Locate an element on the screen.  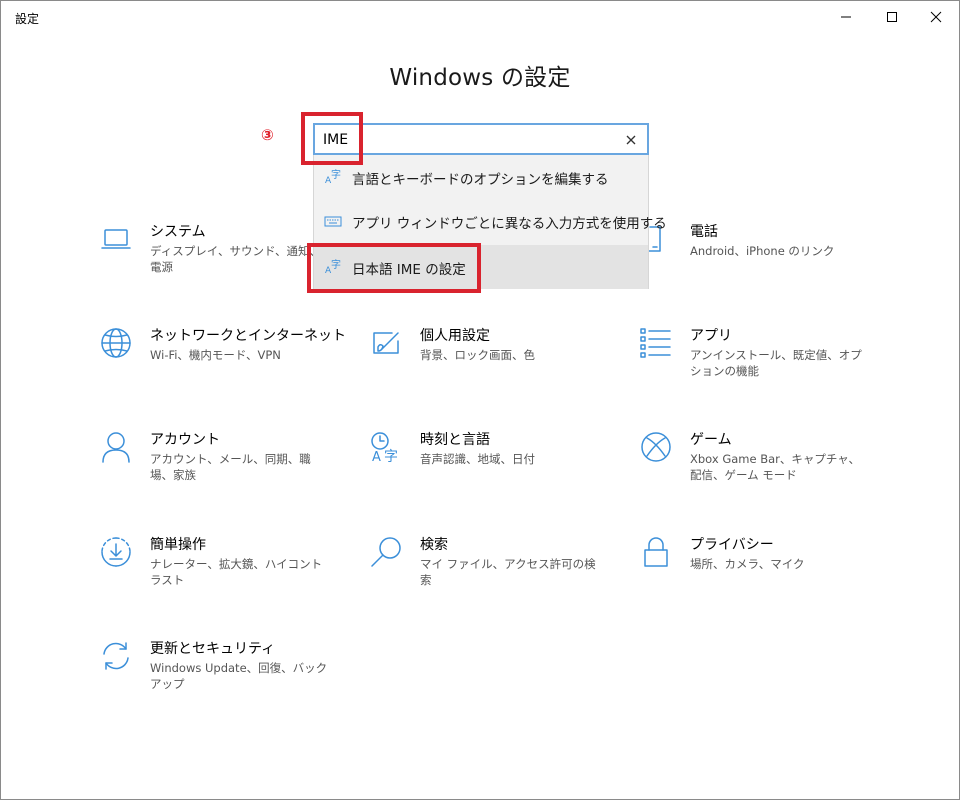
tile-title: ネットワークとインターネット is located at coordinates (248, 336).